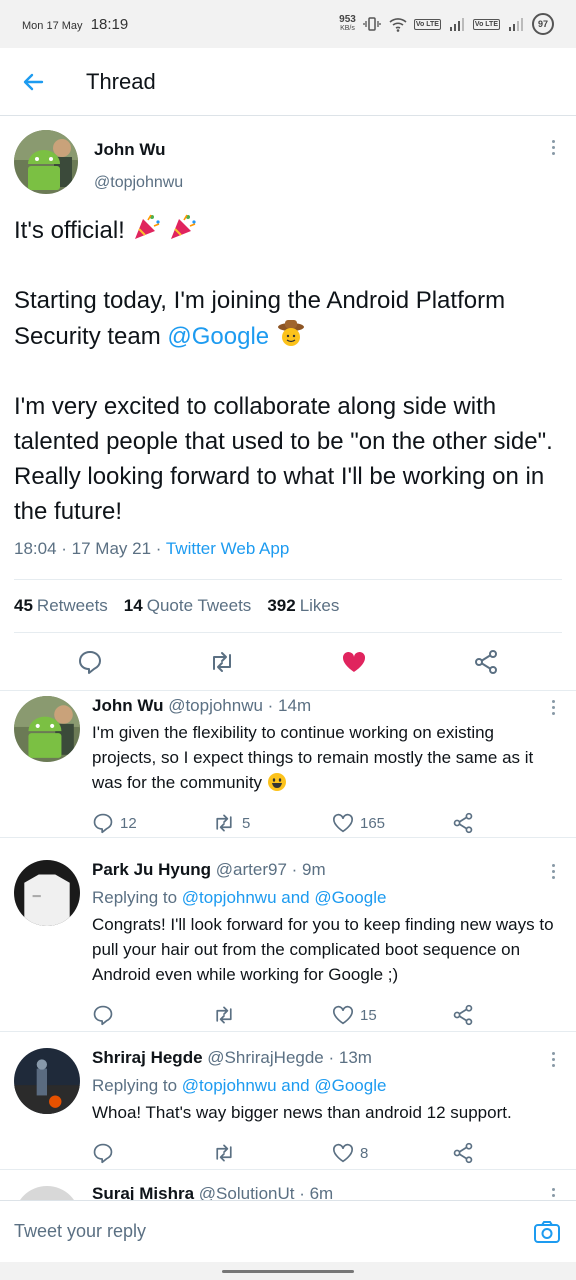  Describe the element at coordinates (151, 869) in the screenshot. I see `reply-author-name: Park Ju Hyung` at that location.